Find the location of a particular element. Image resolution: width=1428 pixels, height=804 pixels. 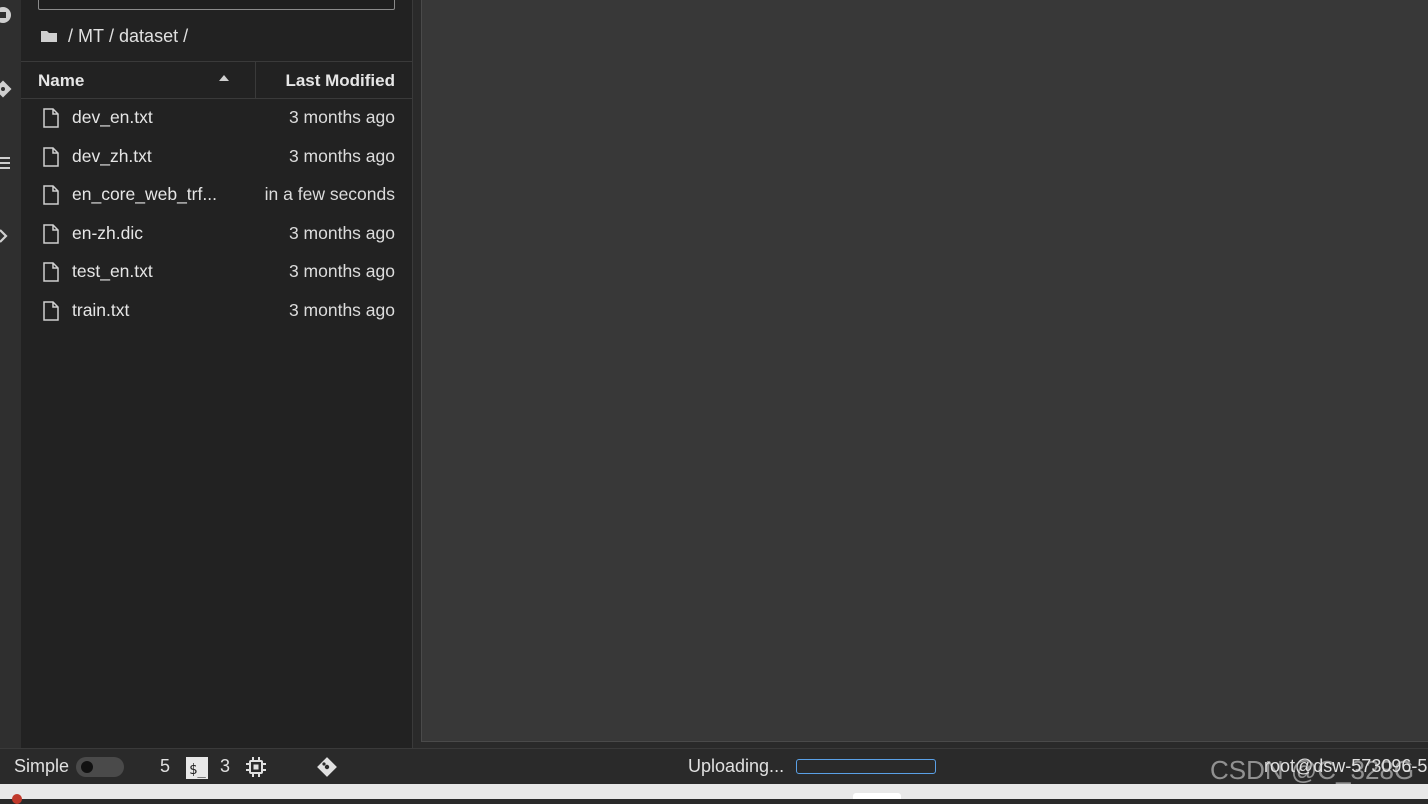

file-list-header: Name Last Modified is located at coordinates (216, 80).